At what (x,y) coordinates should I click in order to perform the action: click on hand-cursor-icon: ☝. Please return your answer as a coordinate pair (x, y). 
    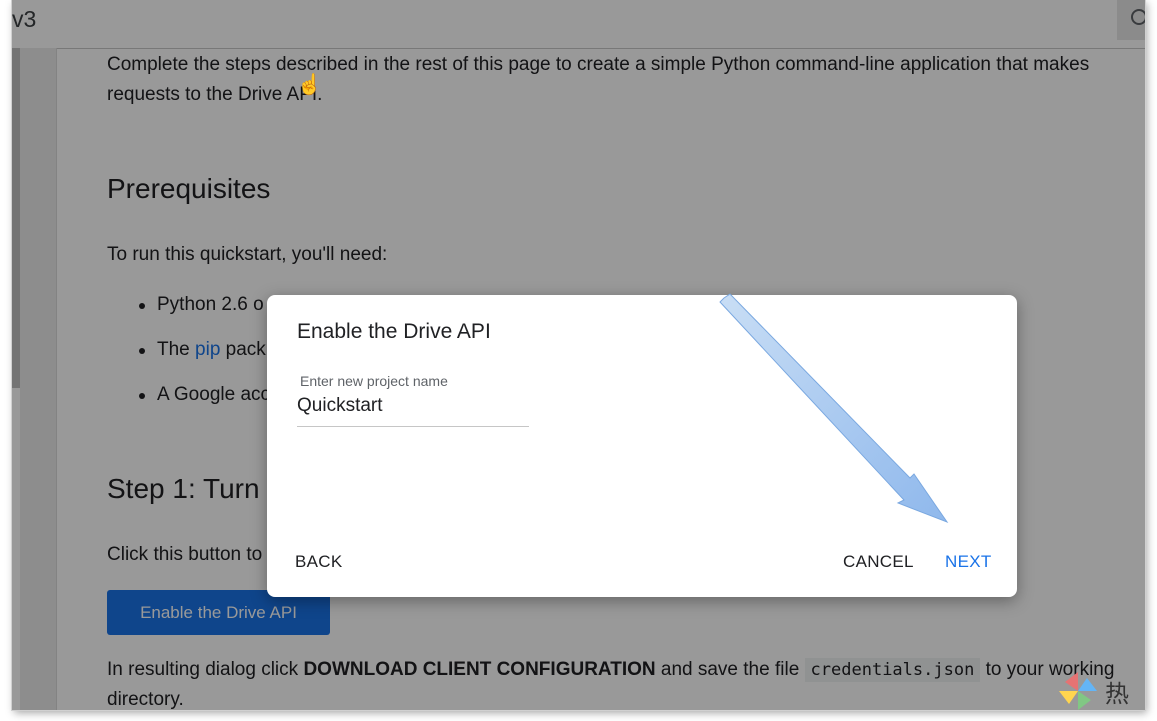
    Looking at the image, I should click on (309, 85).